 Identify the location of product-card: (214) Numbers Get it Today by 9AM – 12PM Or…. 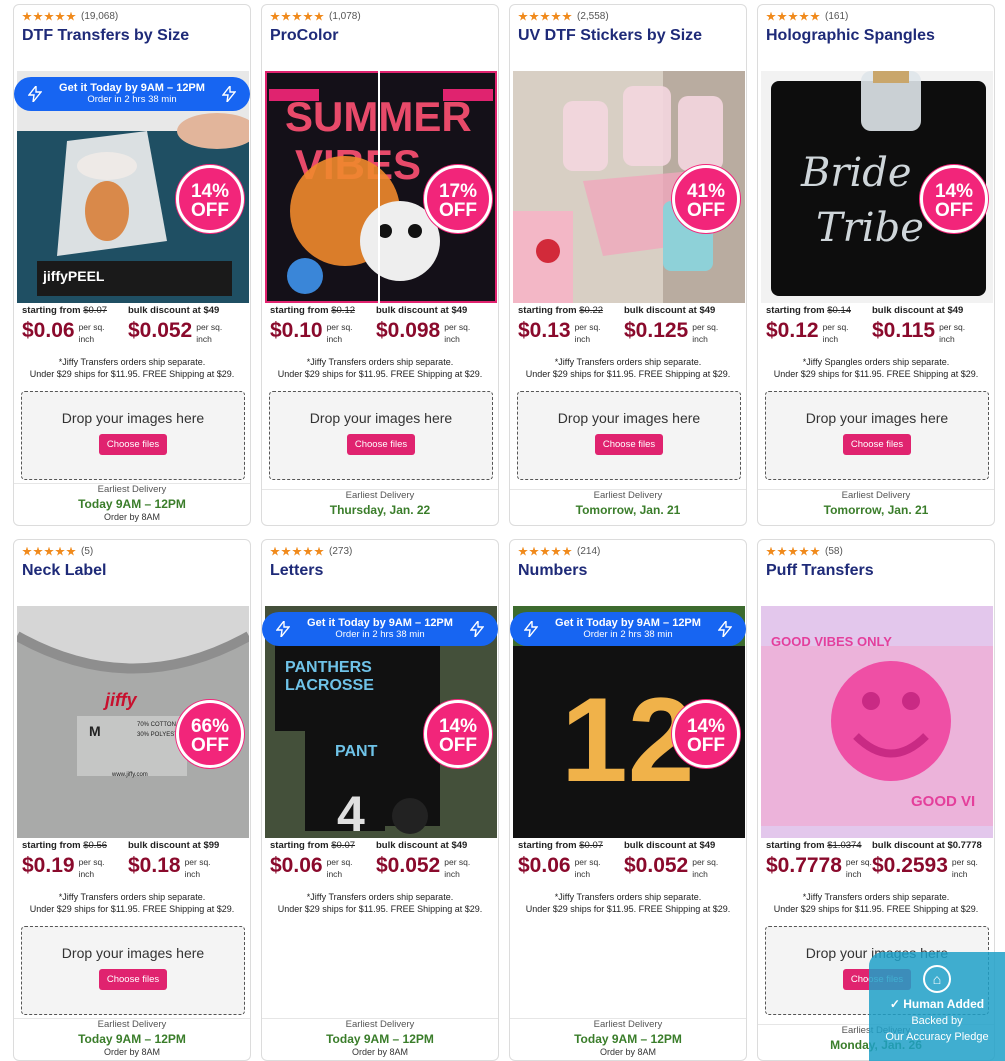
(628, 800).